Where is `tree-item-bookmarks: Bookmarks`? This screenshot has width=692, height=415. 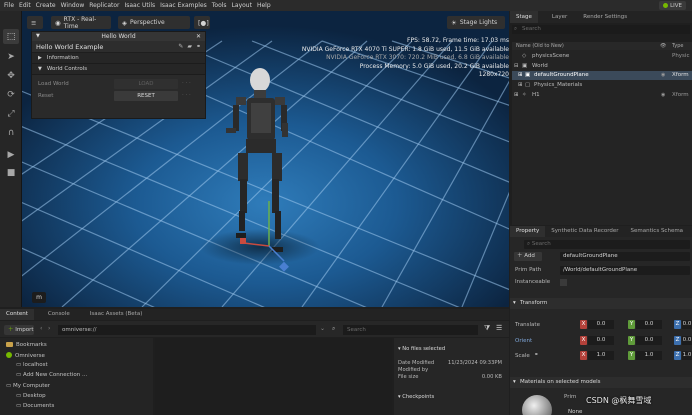 tree-item-bookmarks: Bookmarks is located at coordinates (26, 345).